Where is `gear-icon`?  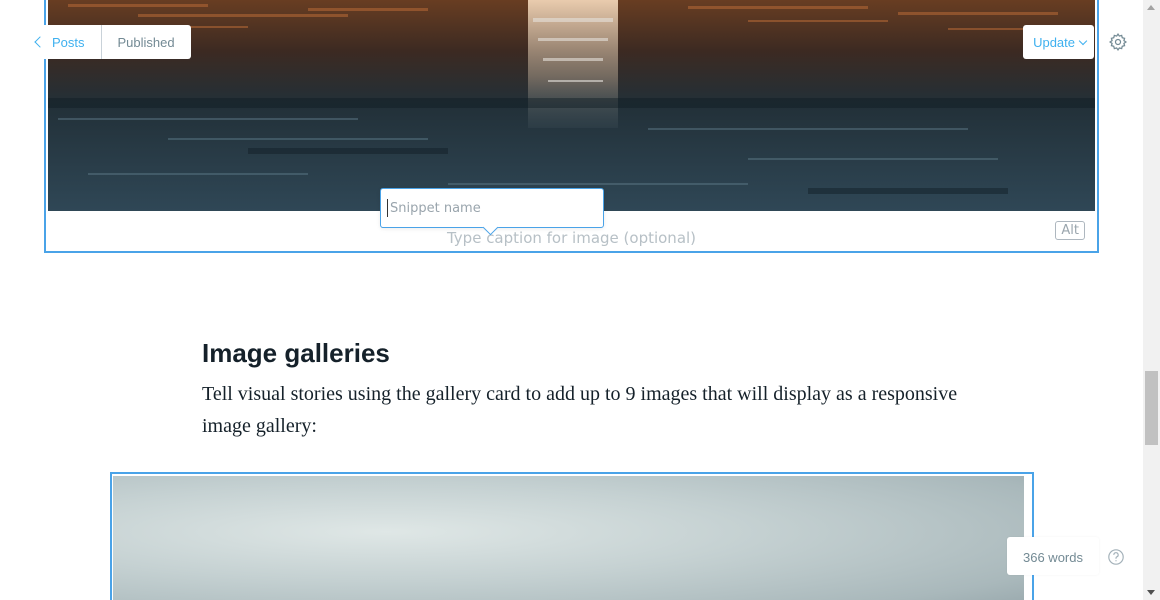 gear-icon is located at coordinates (1118, 42).